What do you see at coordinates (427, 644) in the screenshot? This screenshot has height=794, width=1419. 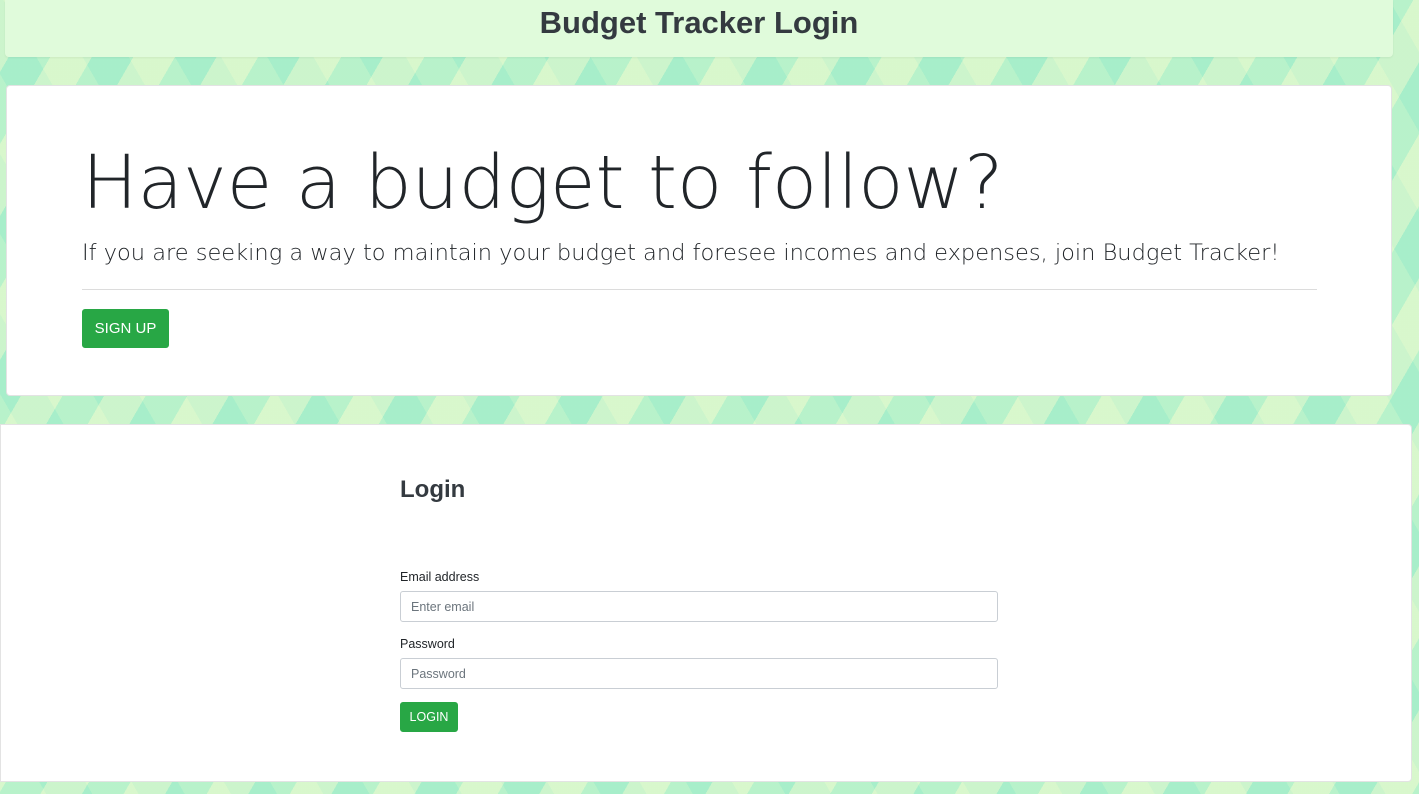 I see `password-label: Password` at bounding box center [427, 644].